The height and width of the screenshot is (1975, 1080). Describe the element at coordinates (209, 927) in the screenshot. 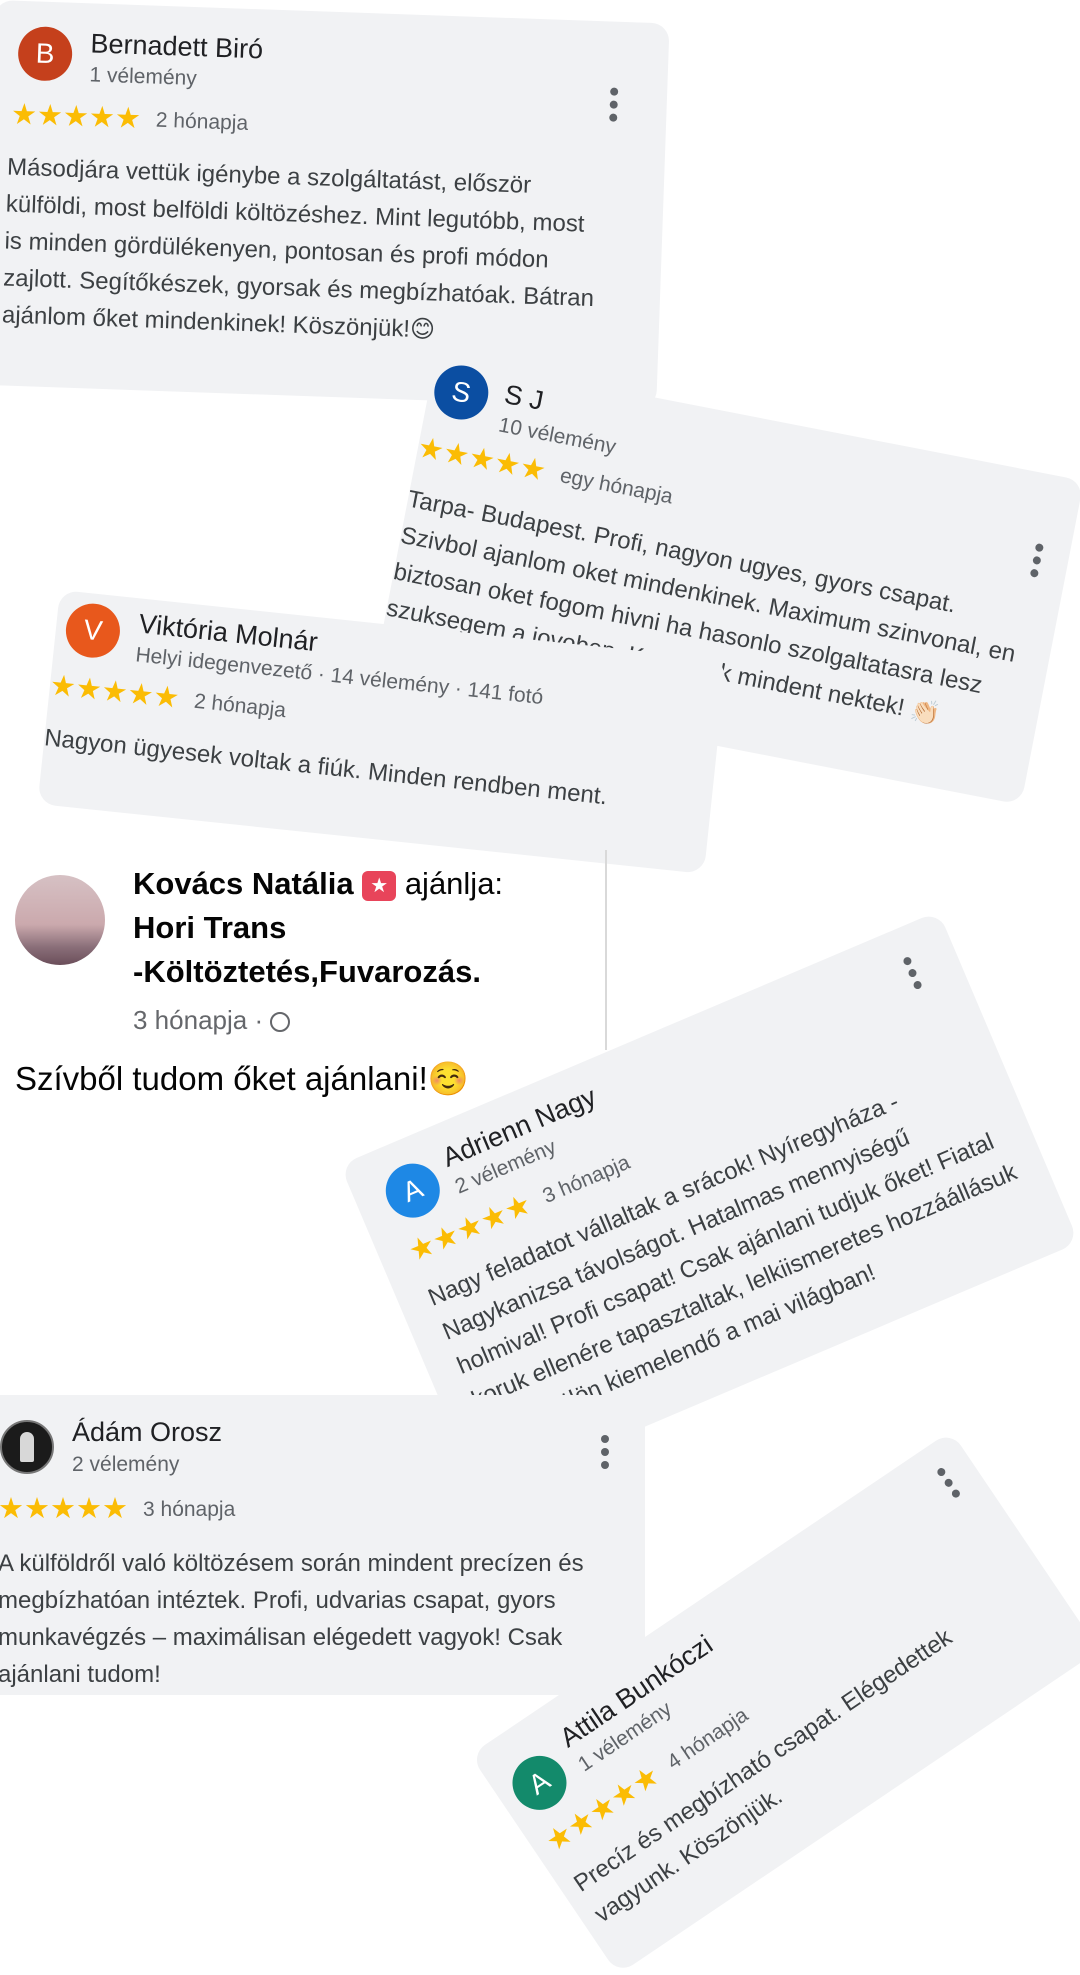

I see `page-name-line1: Hori Trans` at that location.